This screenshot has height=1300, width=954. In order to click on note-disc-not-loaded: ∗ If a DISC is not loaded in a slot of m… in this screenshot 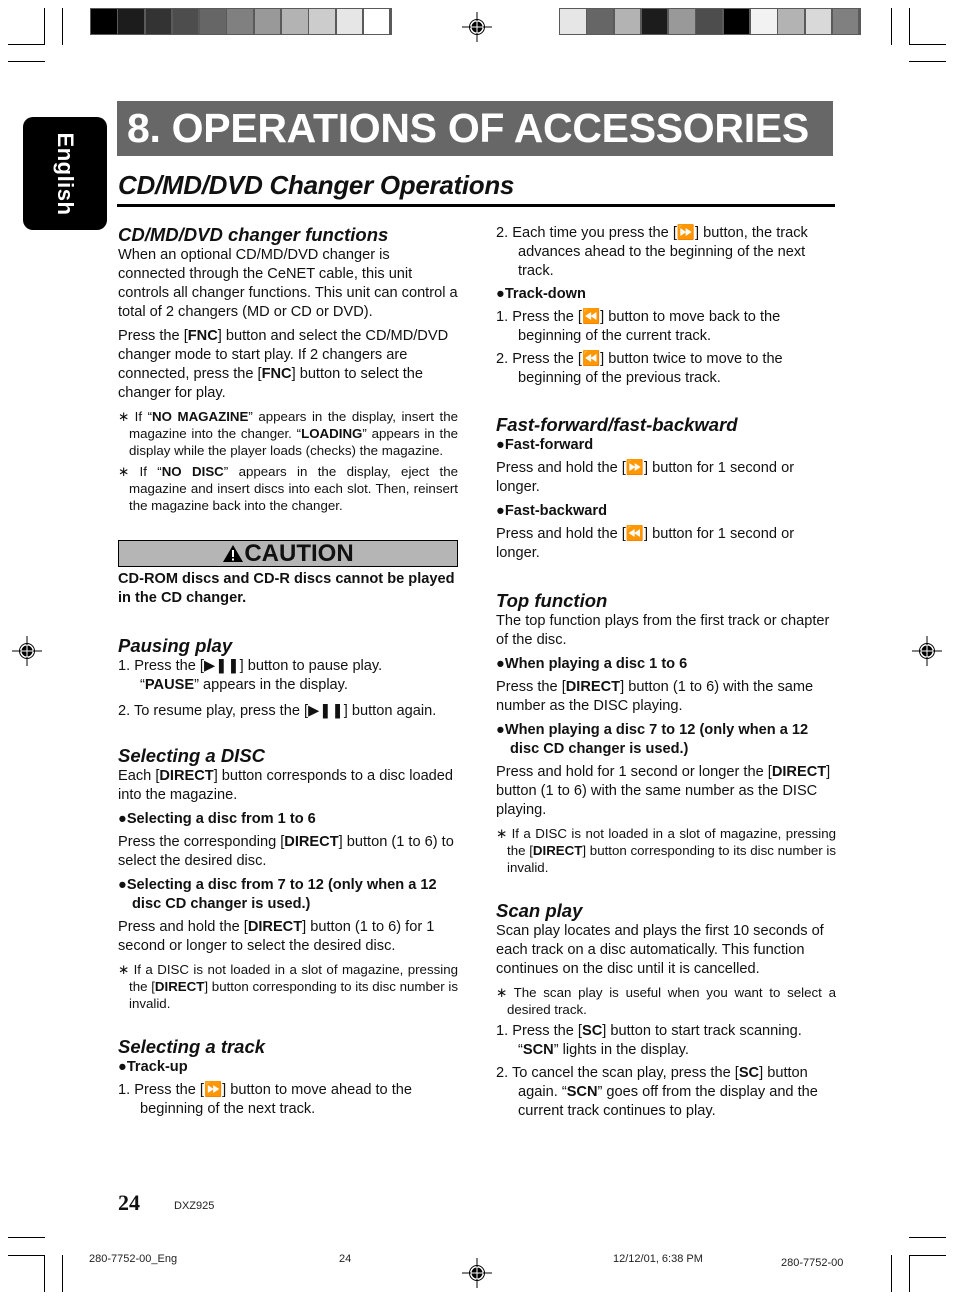, I will do `click(288, 986)`.